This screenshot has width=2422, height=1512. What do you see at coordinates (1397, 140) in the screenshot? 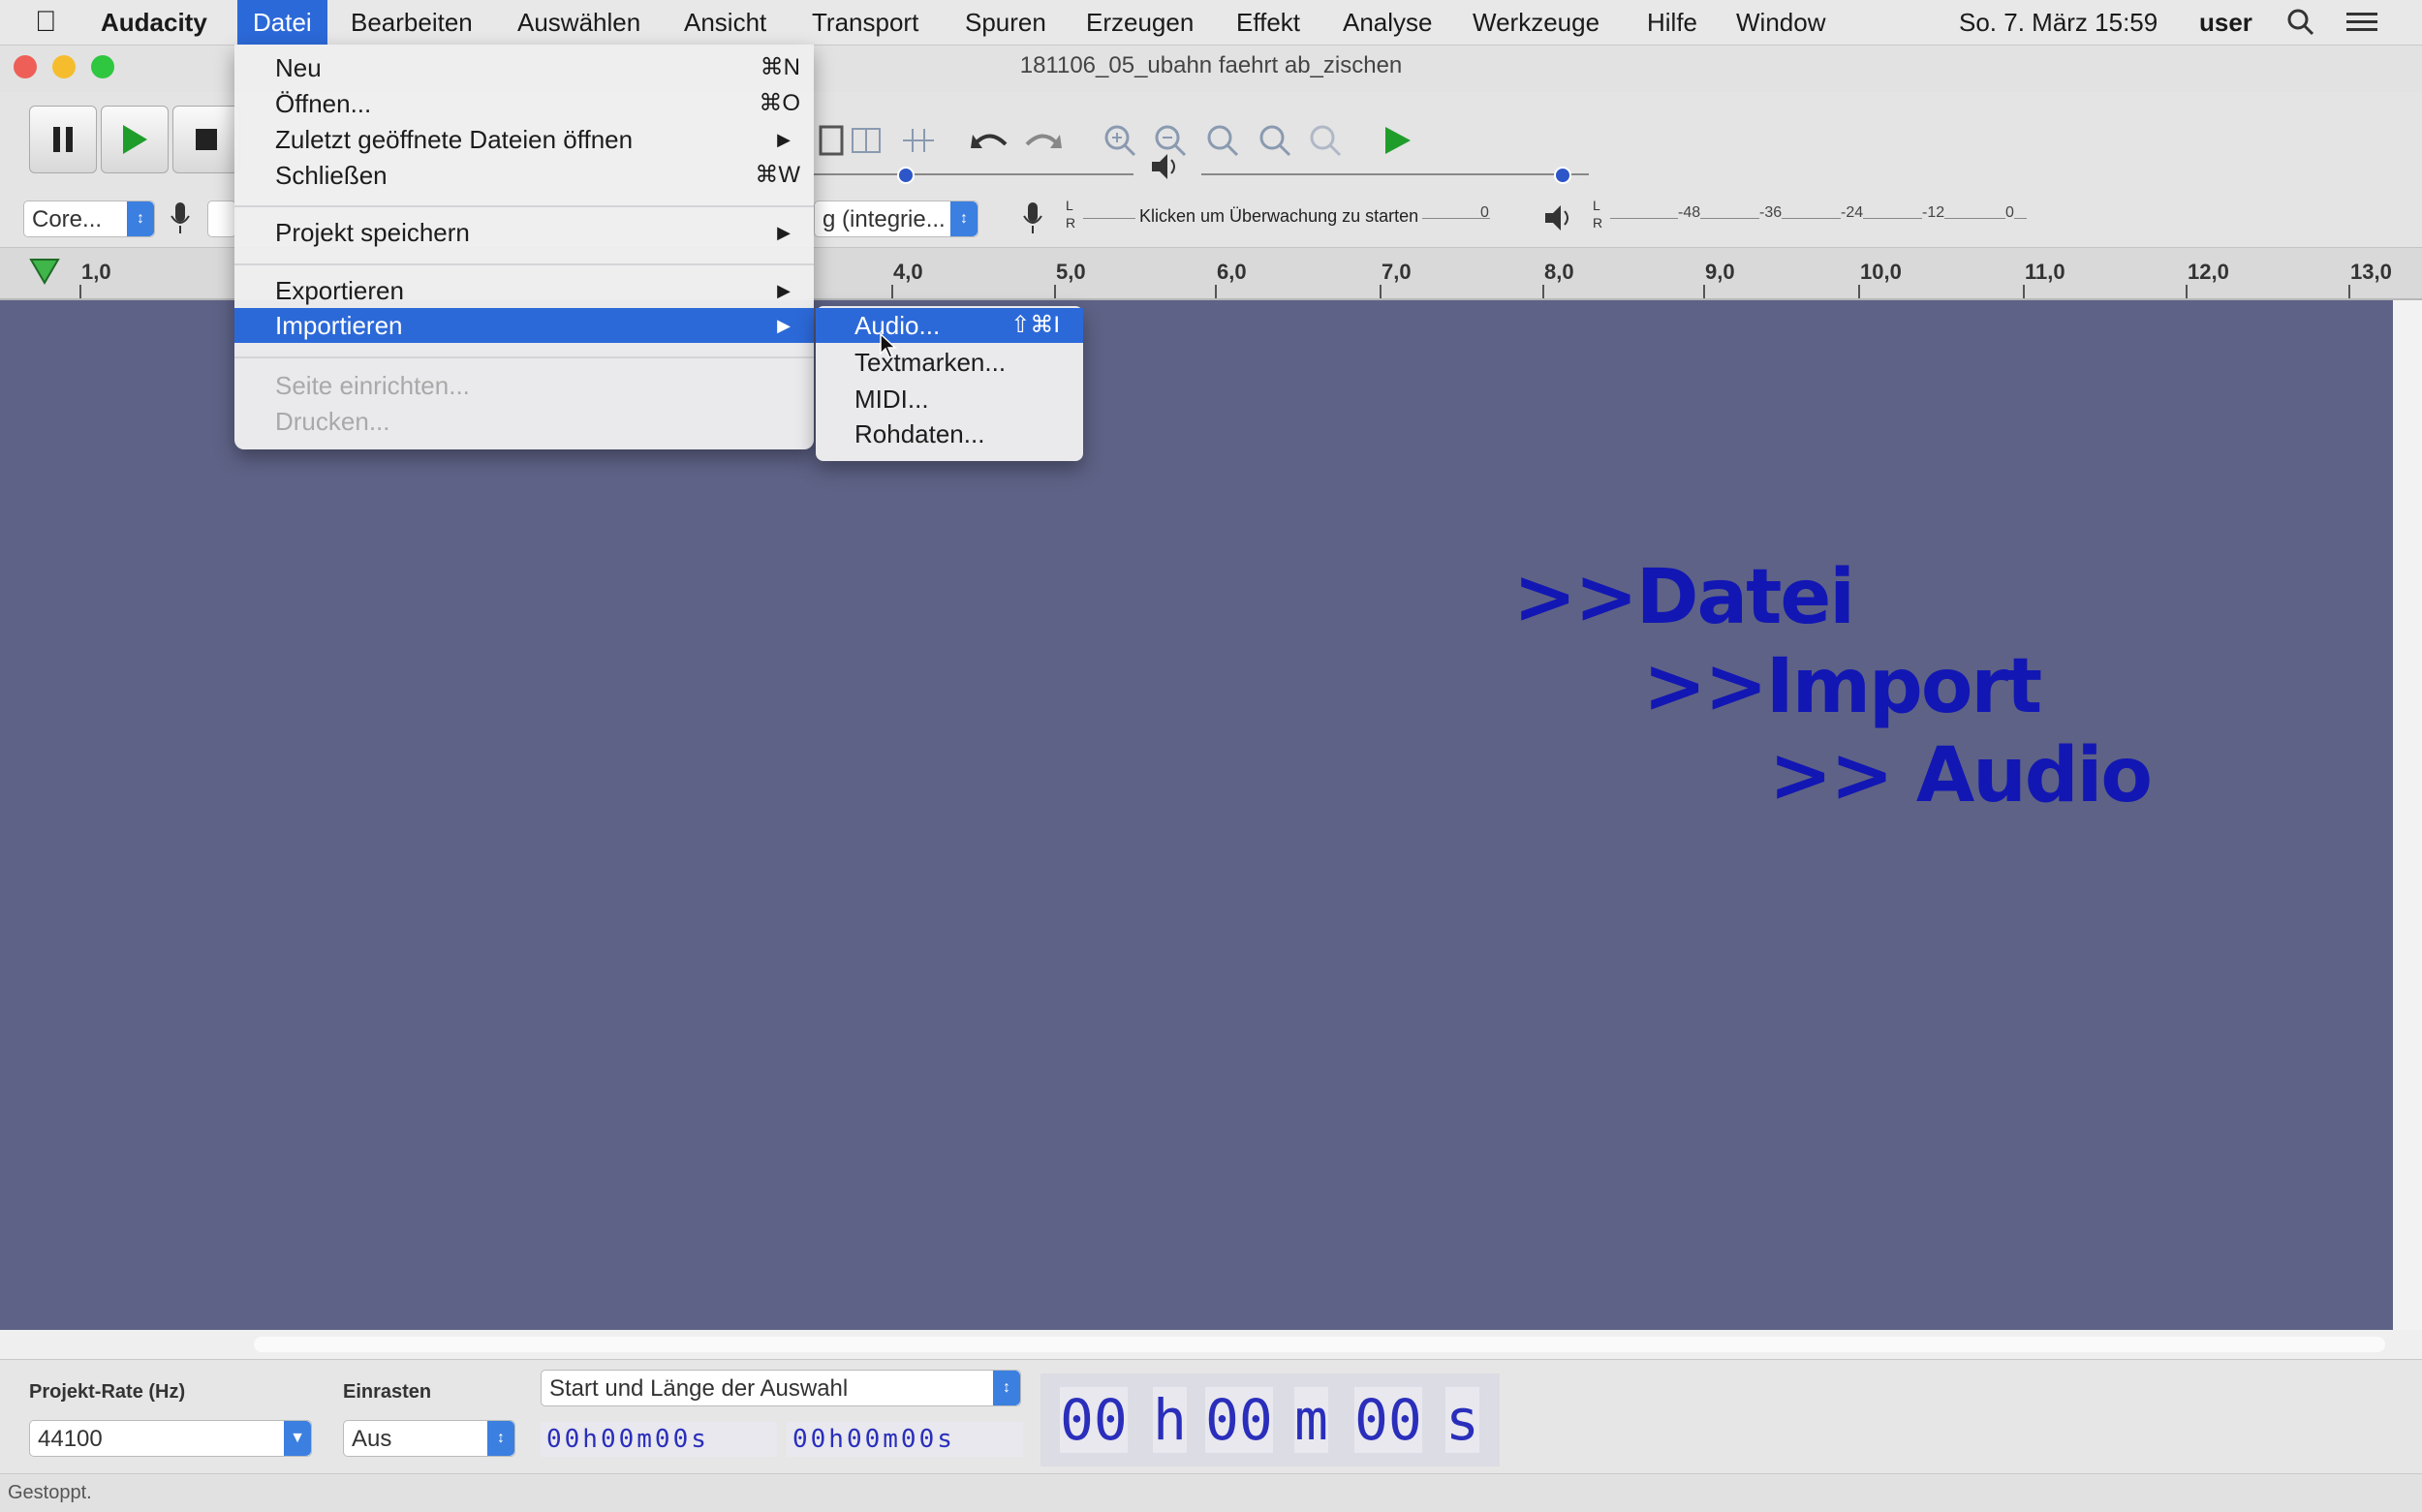
I see `play-at-speed-icon` at bounding box center [1397, 140].